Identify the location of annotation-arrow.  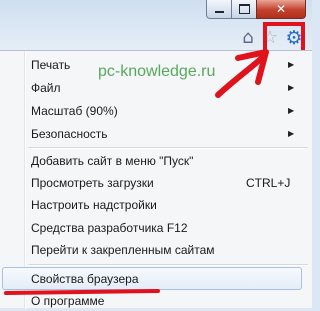
(240, 76).